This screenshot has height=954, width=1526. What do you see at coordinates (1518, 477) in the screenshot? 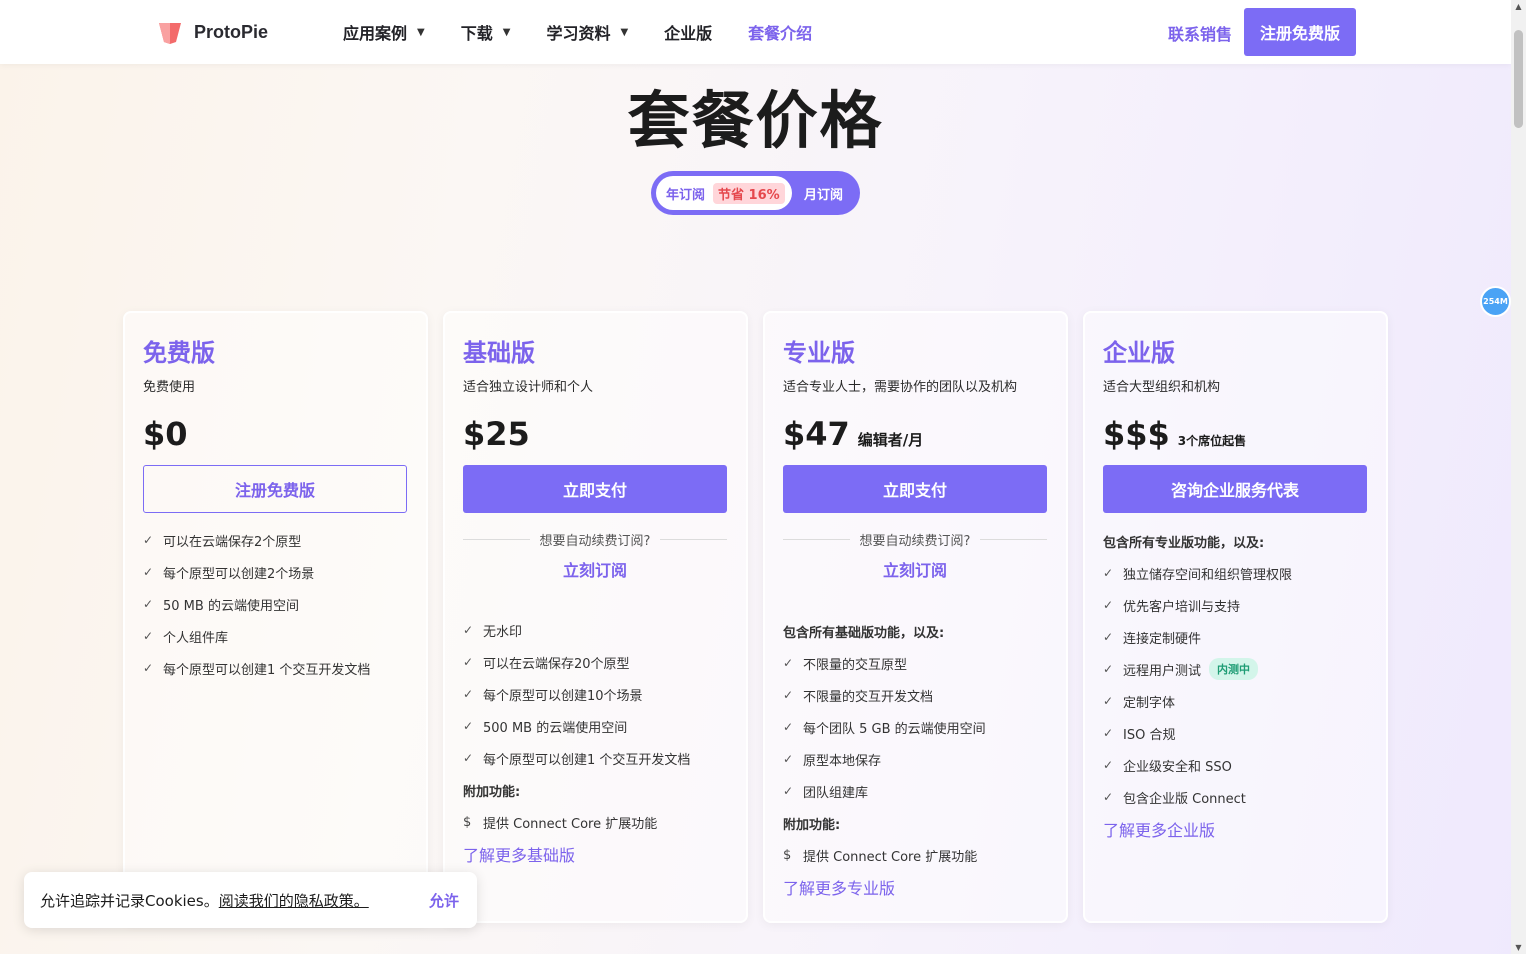
I see `page-scrollbar: ▲ ▼` at bounding box center [1518, 477].